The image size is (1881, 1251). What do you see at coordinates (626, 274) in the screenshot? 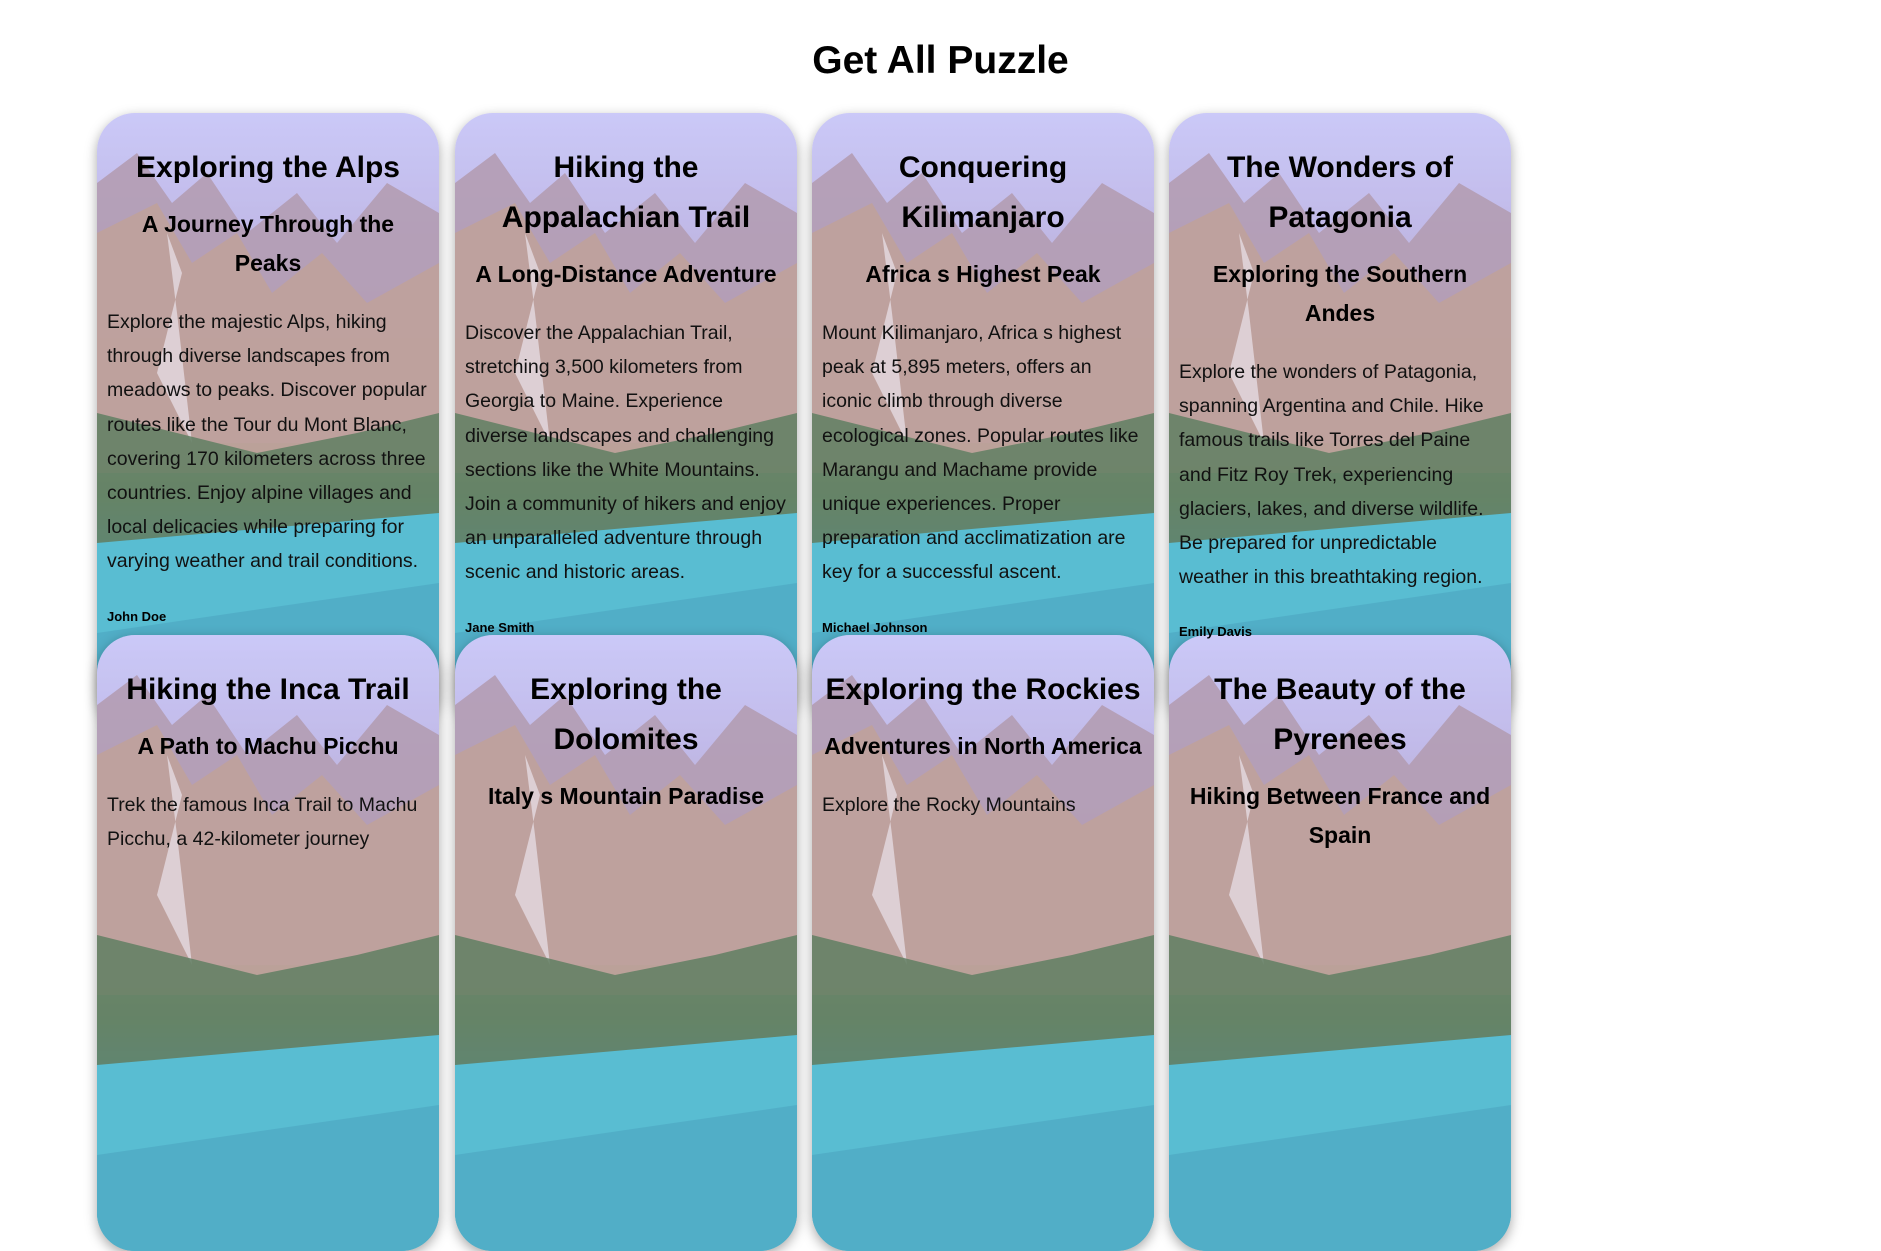
I see `card-subtitle: A Long-Distance Adventure` at bounding box center [626, 274].